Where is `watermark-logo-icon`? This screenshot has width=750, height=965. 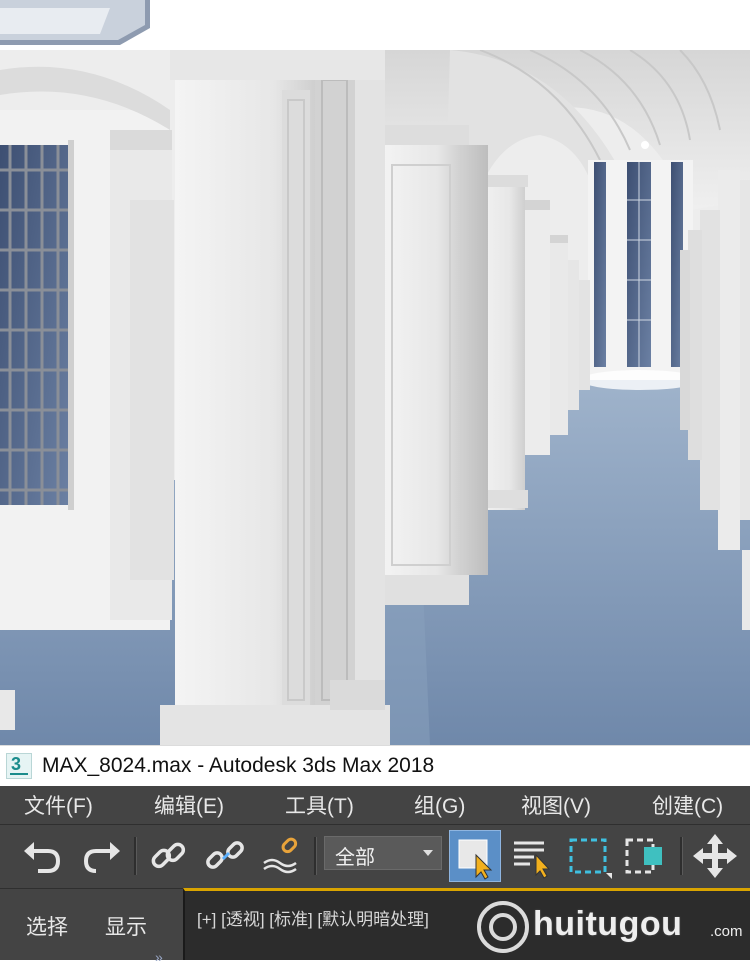
watermark-logo-icon is located at coordinates (503, 927).